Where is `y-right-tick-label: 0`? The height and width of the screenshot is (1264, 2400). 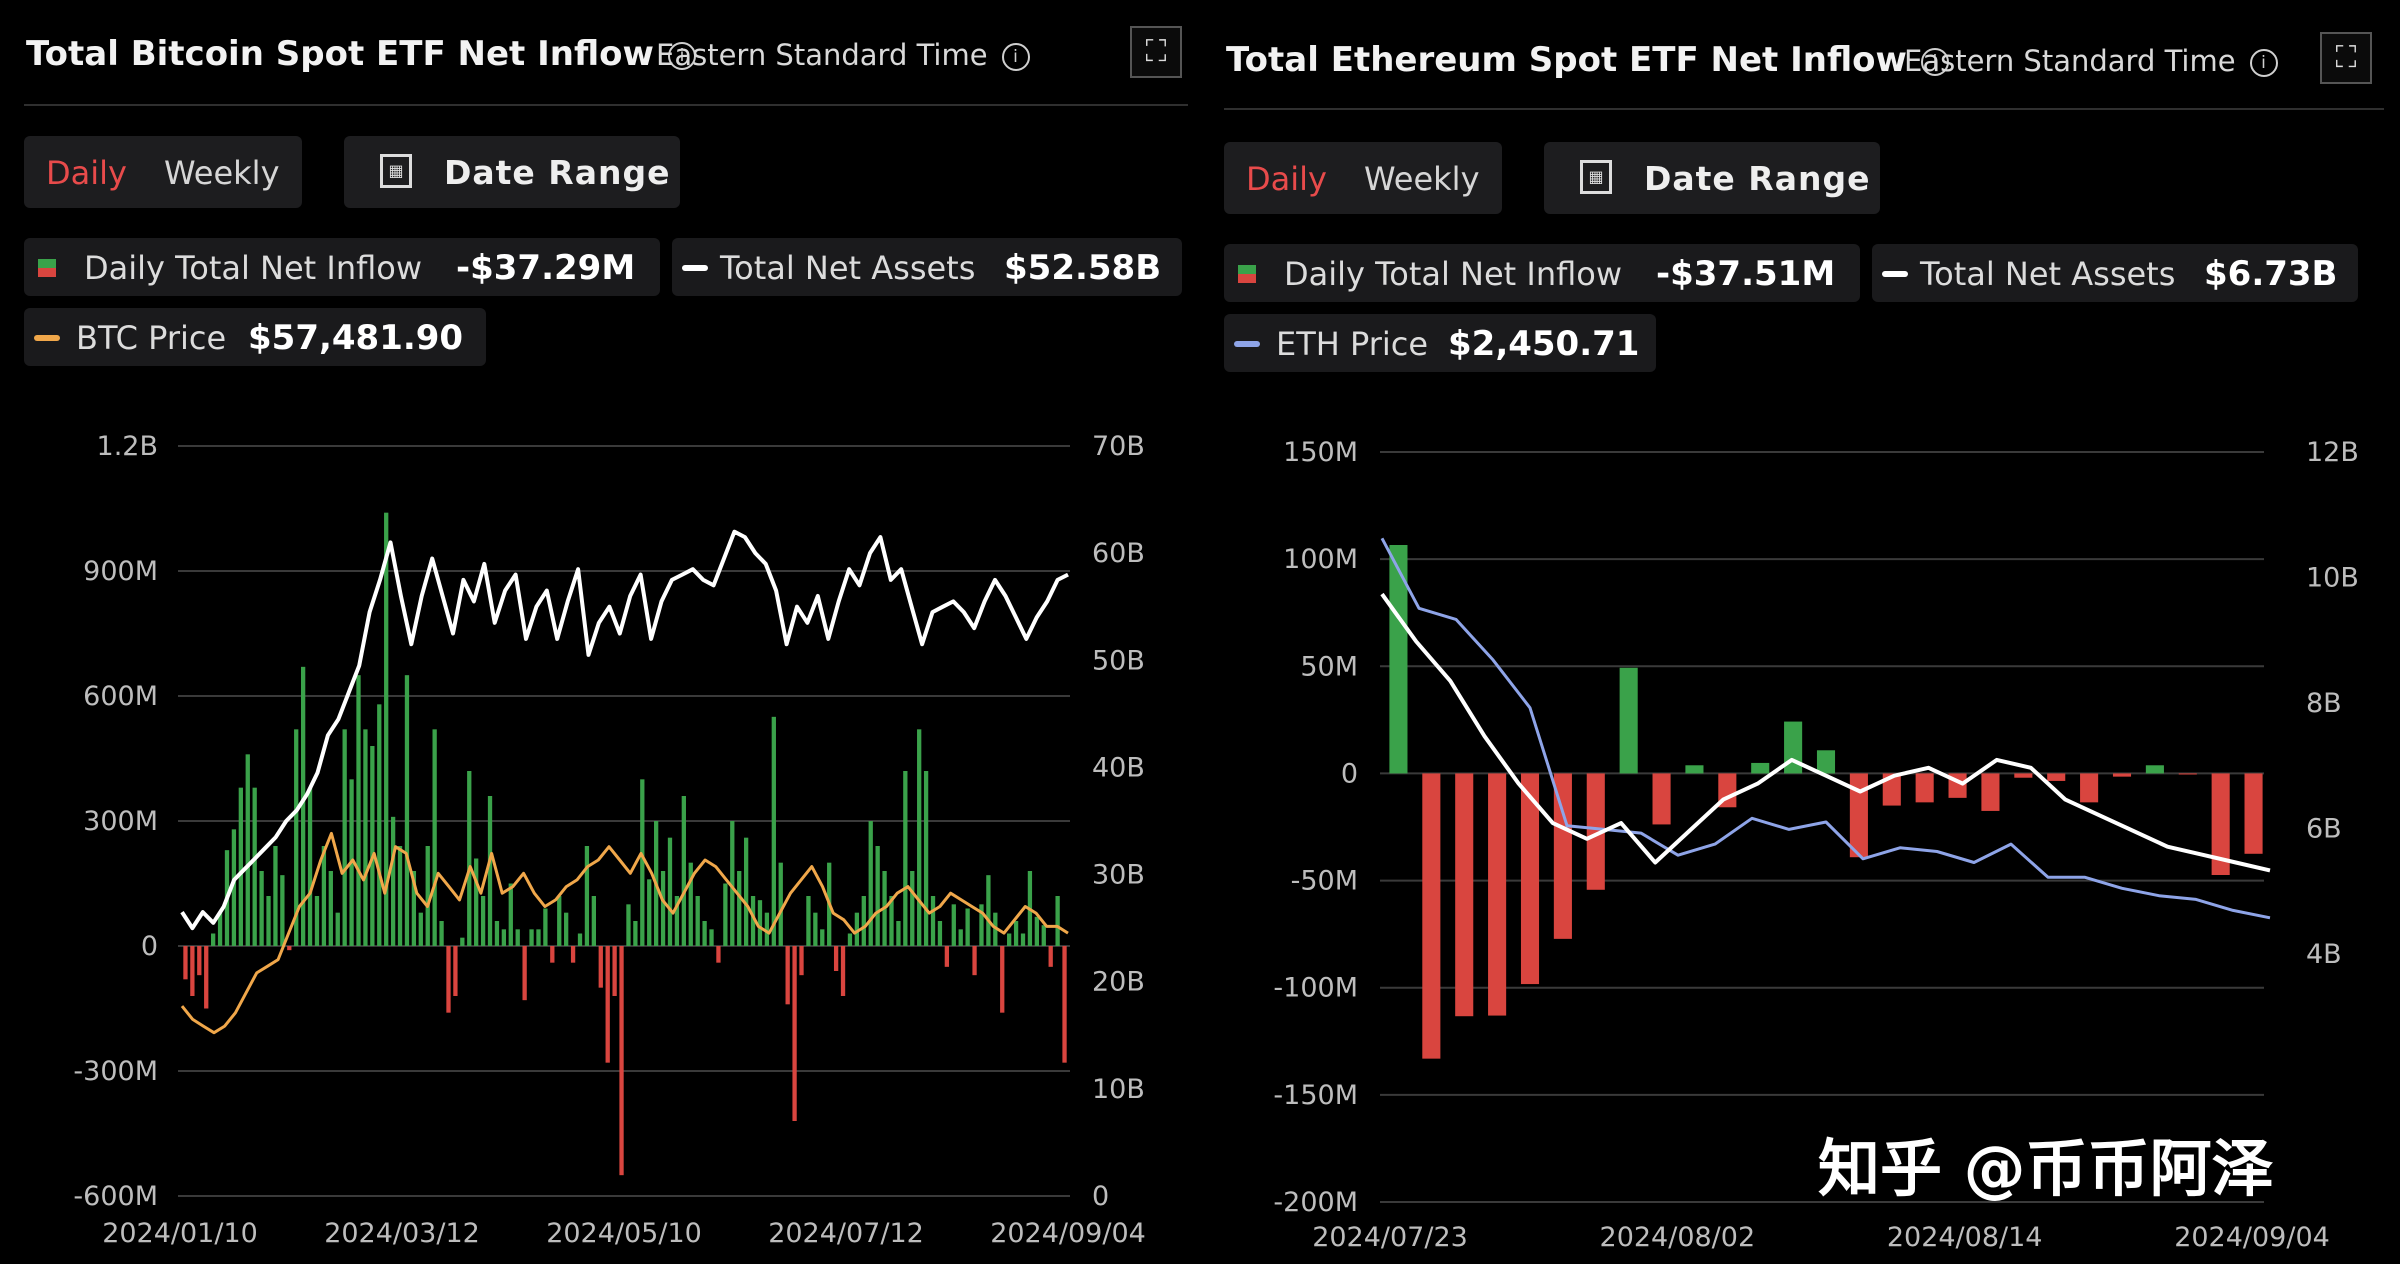 y-right-tick-label: 0 is located at coordinates (1100, 1196).